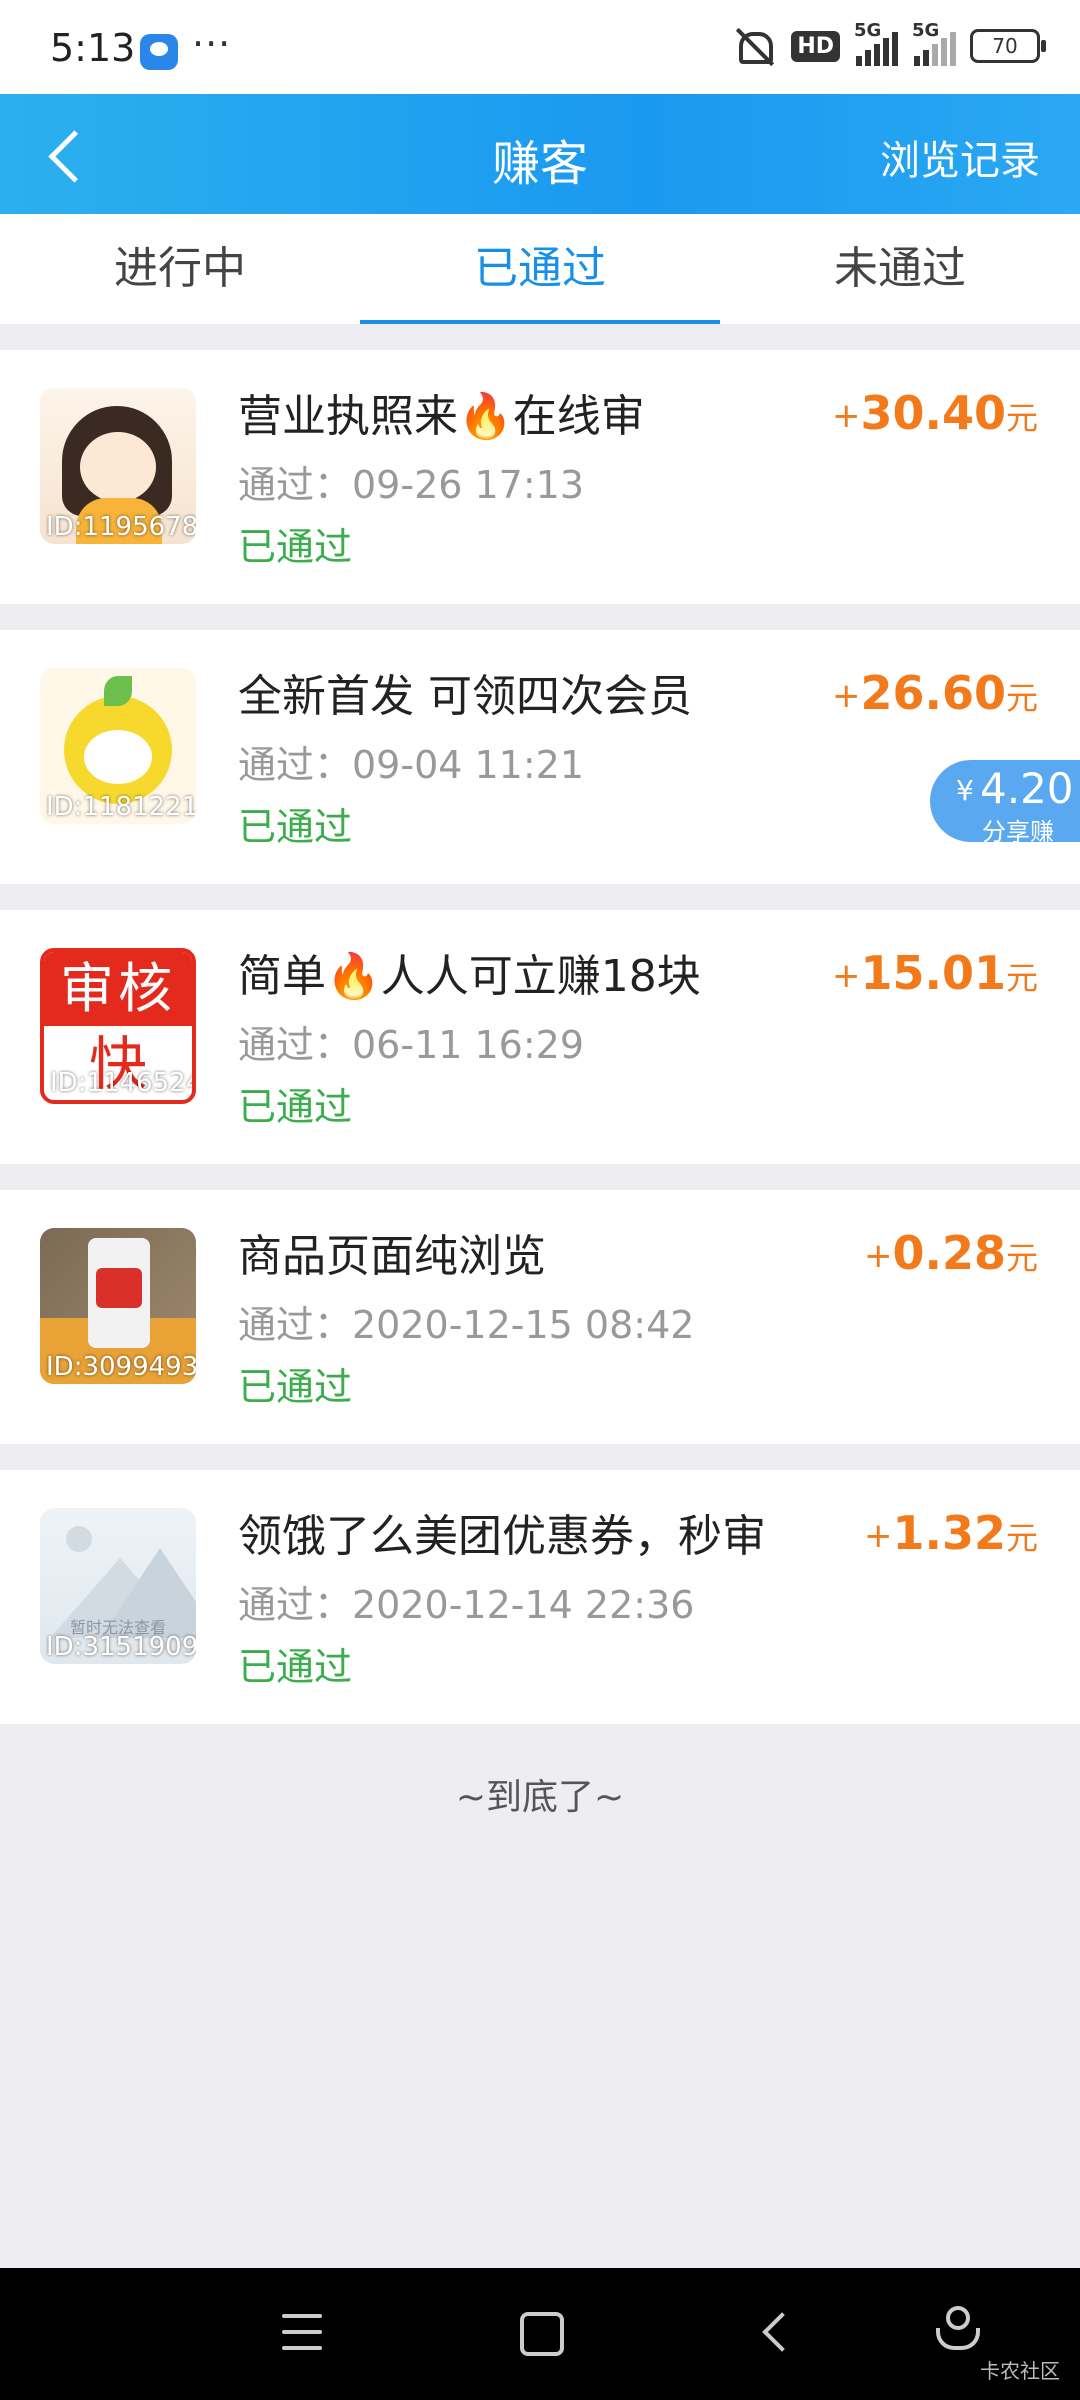  I want to click on status-time: 5:13, so click(93, 48).